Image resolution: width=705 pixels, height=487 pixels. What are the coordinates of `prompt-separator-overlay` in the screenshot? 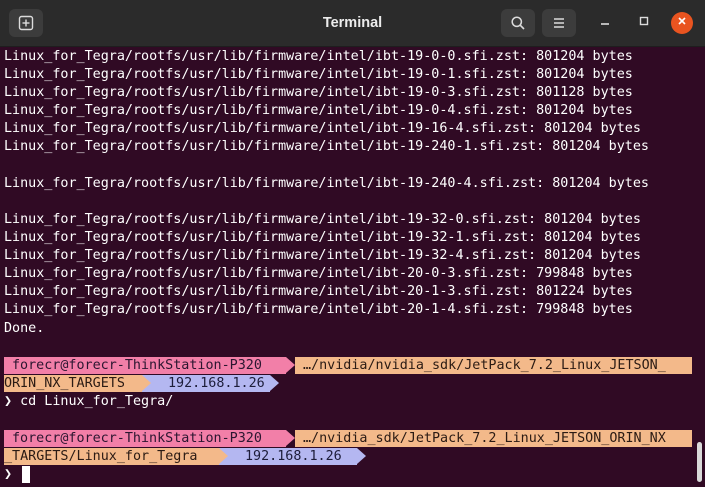 It's located at (146, 383).